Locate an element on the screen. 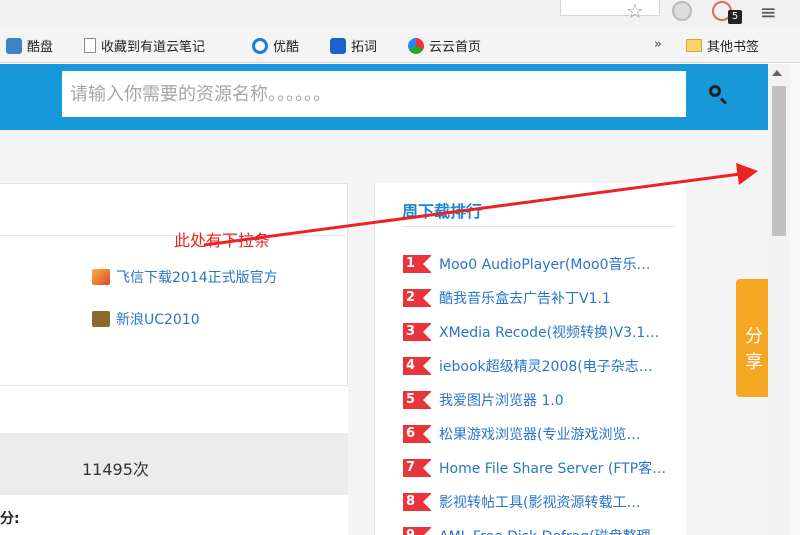 The width and height of the screenshot is (800, 535). bookmark-yunyun: 云云首页 is located at coordinates (444, 45).